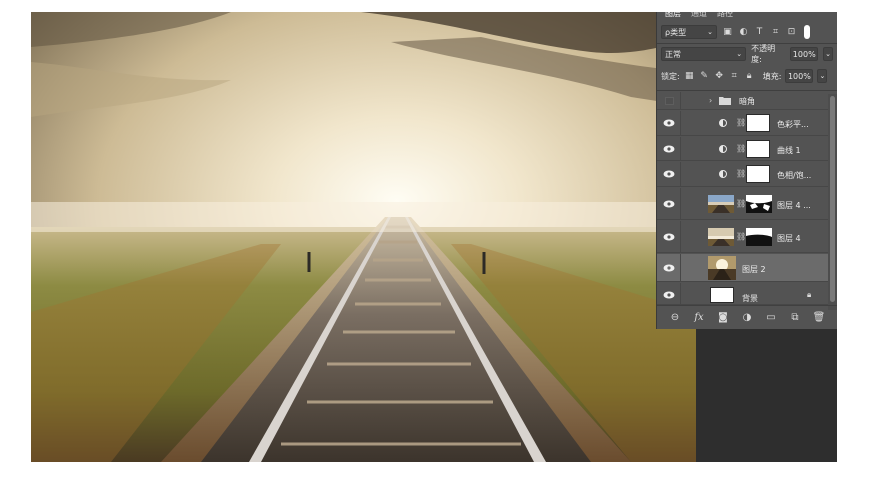 This screenshot has height=489, width=870. I want to click on layer-name: 曲线 1, so click(789, 150).